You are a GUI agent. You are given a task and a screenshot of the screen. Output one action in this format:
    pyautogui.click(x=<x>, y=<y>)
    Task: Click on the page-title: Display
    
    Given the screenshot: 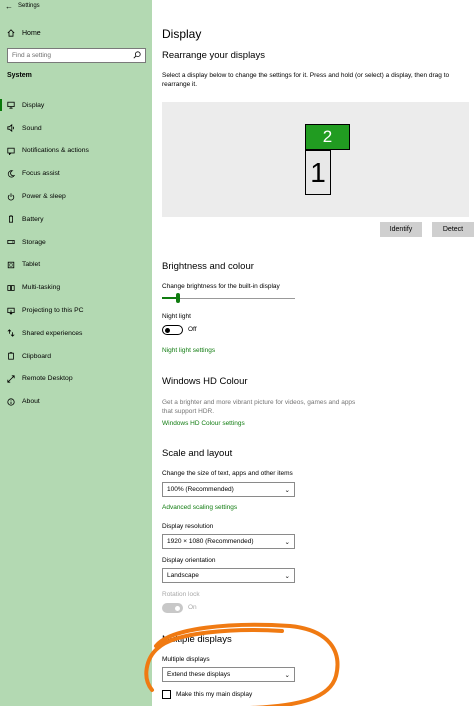 What is the action you would take?
    pyautogui.click(x=182, y=34)
    